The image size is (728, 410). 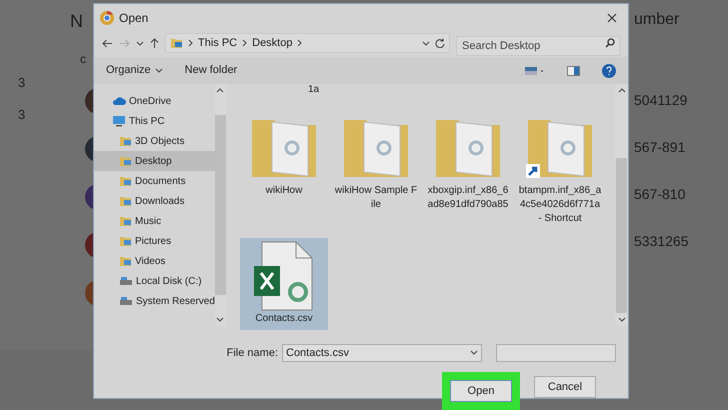 What do you see at coordinates (154, 261) in the screenshot?
I see `nav-item: Videos` at bounding box center [154, 261].